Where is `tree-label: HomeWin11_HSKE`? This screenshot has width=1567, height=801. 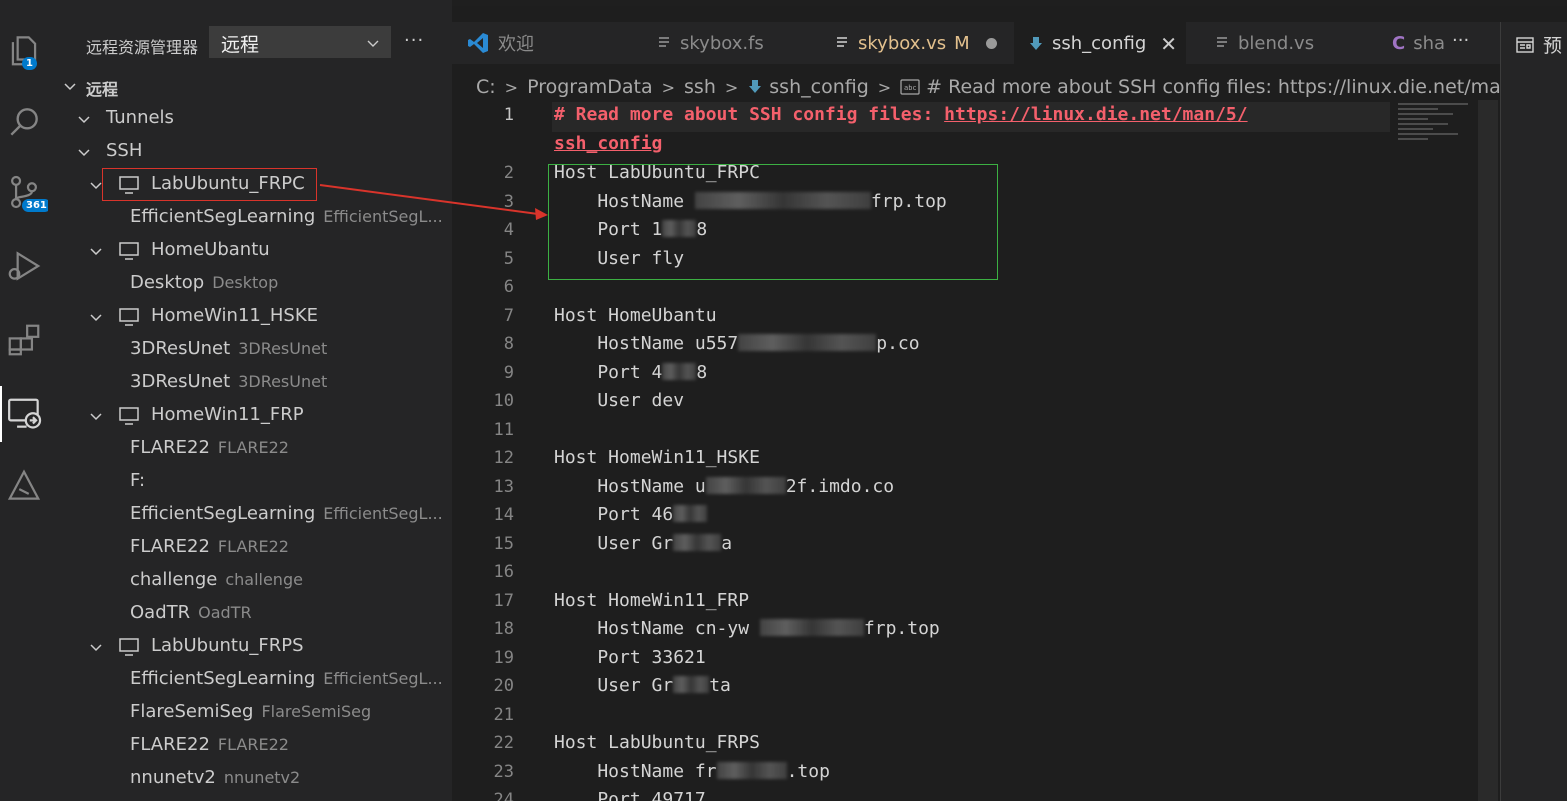
tree-label: HomeWin11_HSKE is located at coordinates (235, 315).